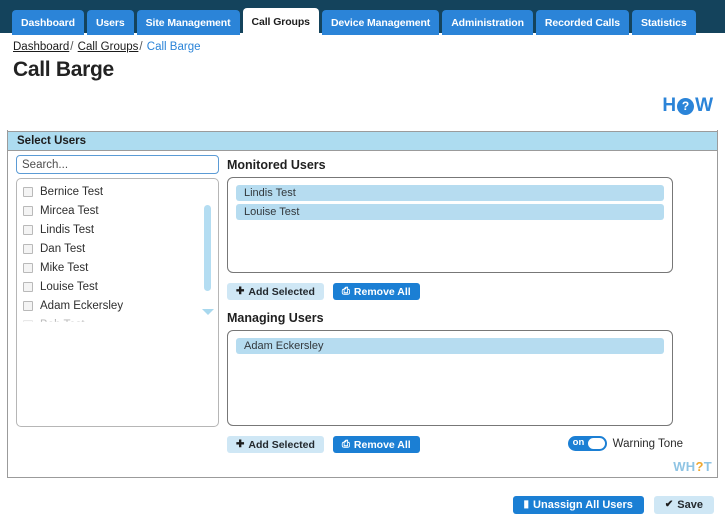 The height and width of the screenshot is (525, 725). What do you see at coordinates (276, 165) in the screenshot?
I see `monitored-users-title: Monitored Users` at bounding box center [276, 165].